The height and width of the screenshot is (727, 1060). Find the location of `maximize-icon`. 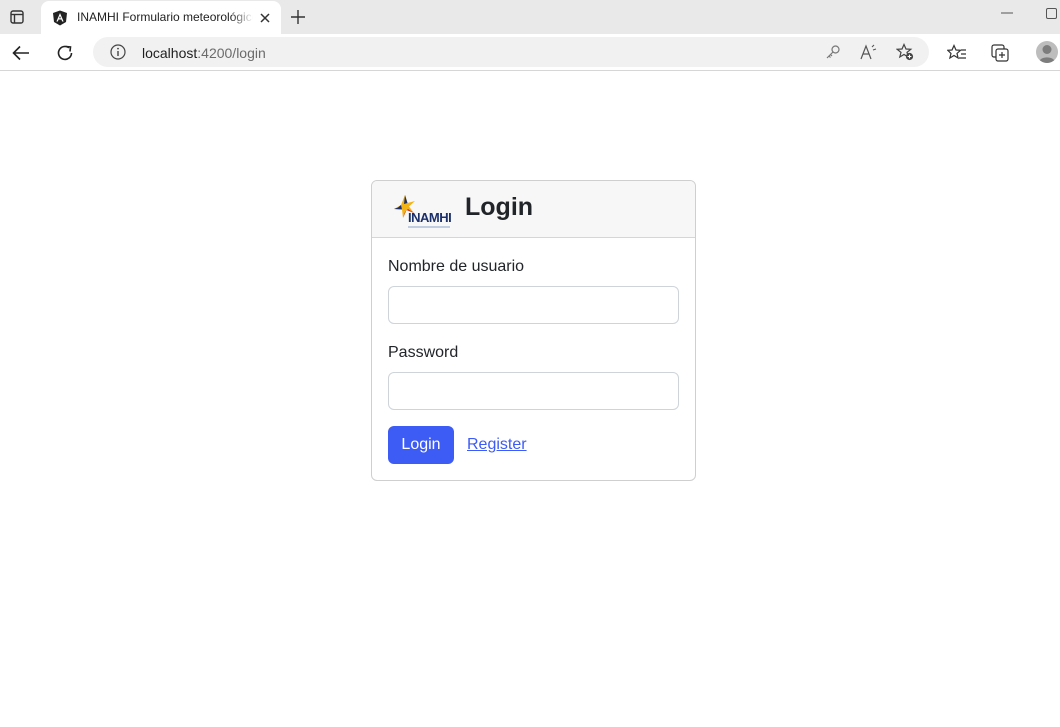

maximize-icon is located at coordinates (1051, 13).